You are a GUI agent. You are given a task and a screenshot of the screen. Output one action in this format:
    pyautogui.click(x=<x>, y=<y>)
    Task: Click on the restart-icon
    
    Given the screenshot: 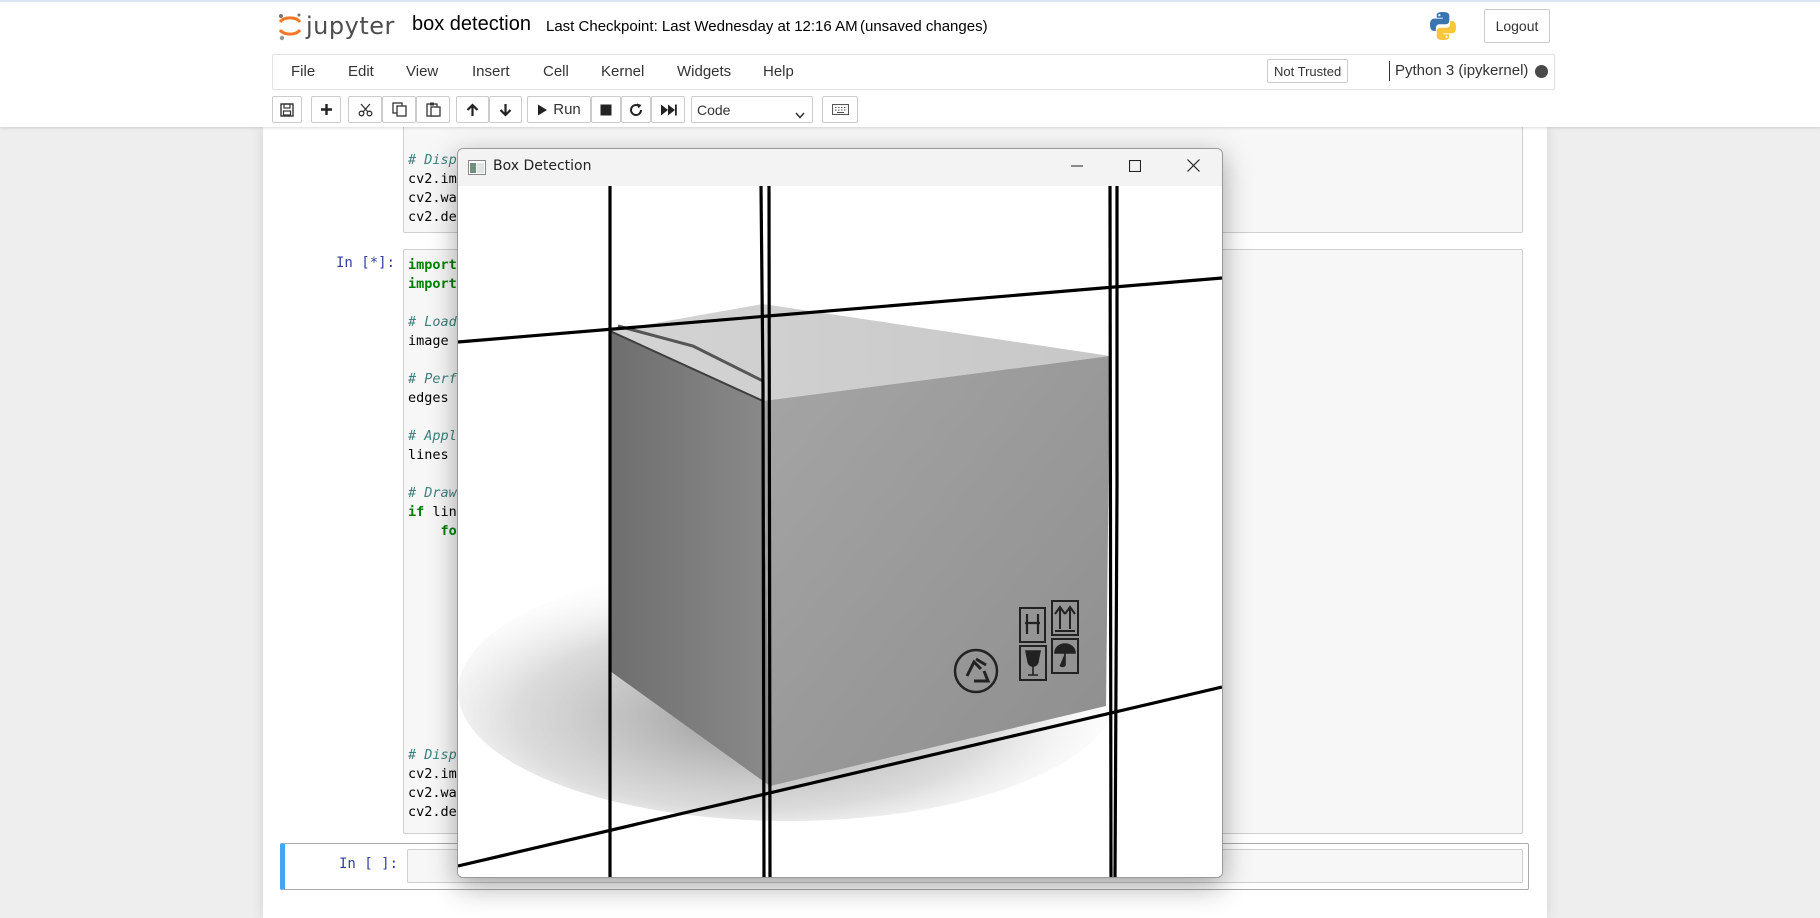 What is the action you would take?
    pyautogui.click(x=636, y=110)
    